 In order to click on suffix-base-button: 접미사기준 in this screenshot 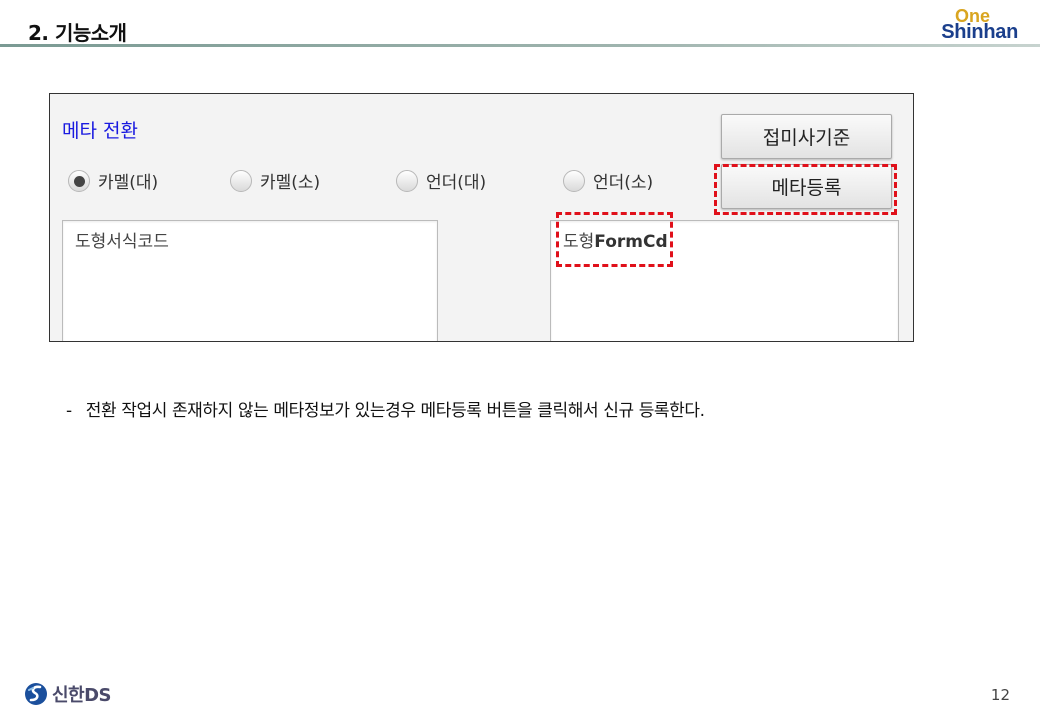, I will do `click(806, 136)`.